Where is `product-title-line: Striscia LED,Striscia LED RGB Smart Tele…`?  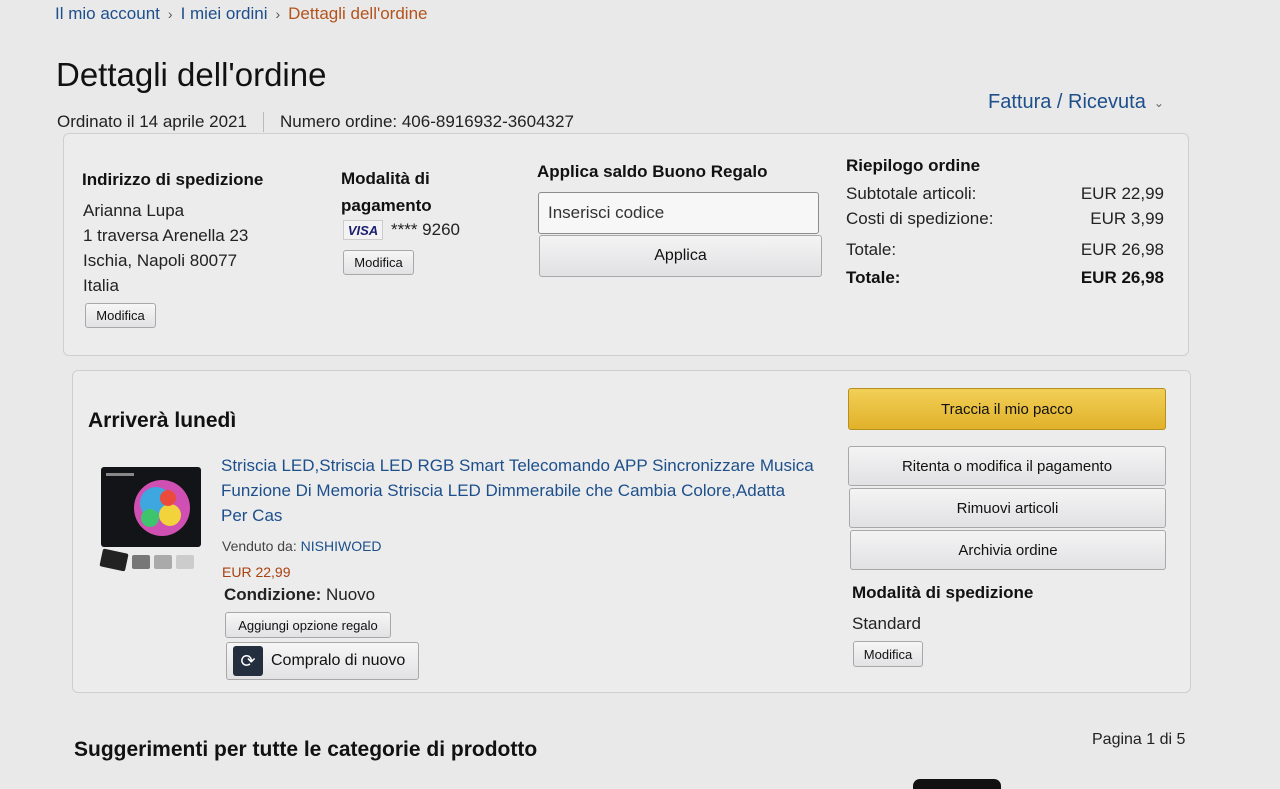 product-title-line: Striscia LED,Striscia LED RGB Smart Tele… is located at coordinates (521, 465).